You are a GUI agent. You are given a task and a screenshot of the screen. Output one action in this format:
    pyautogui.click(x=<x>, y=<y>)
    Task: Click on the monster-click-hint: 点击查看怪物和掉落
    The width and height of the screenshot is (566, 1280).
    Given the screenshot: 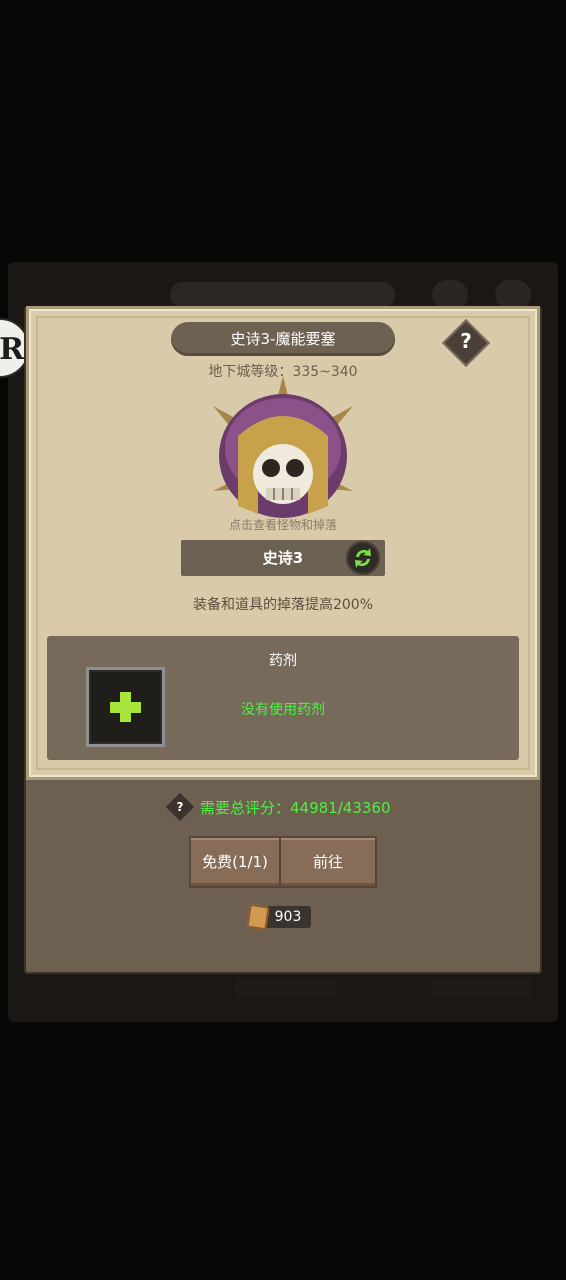 What is the action you would take?
    pyautogui.click(x=283, y=524)
    